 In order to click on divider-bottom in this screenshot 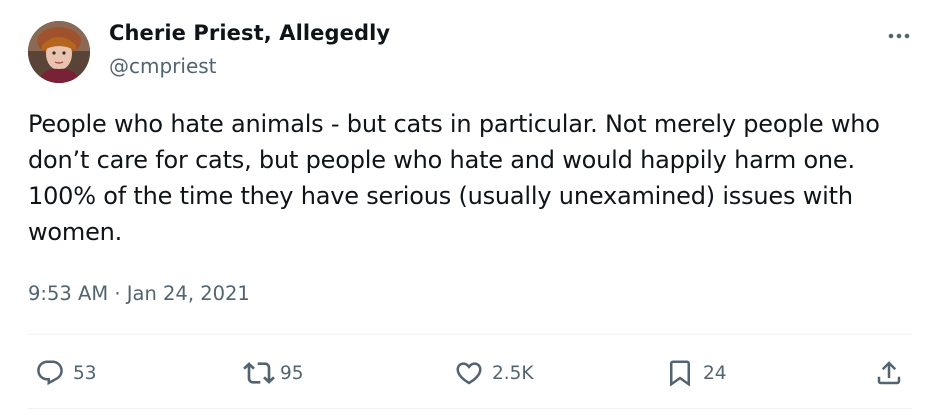, I will do `click(470, 408)`.